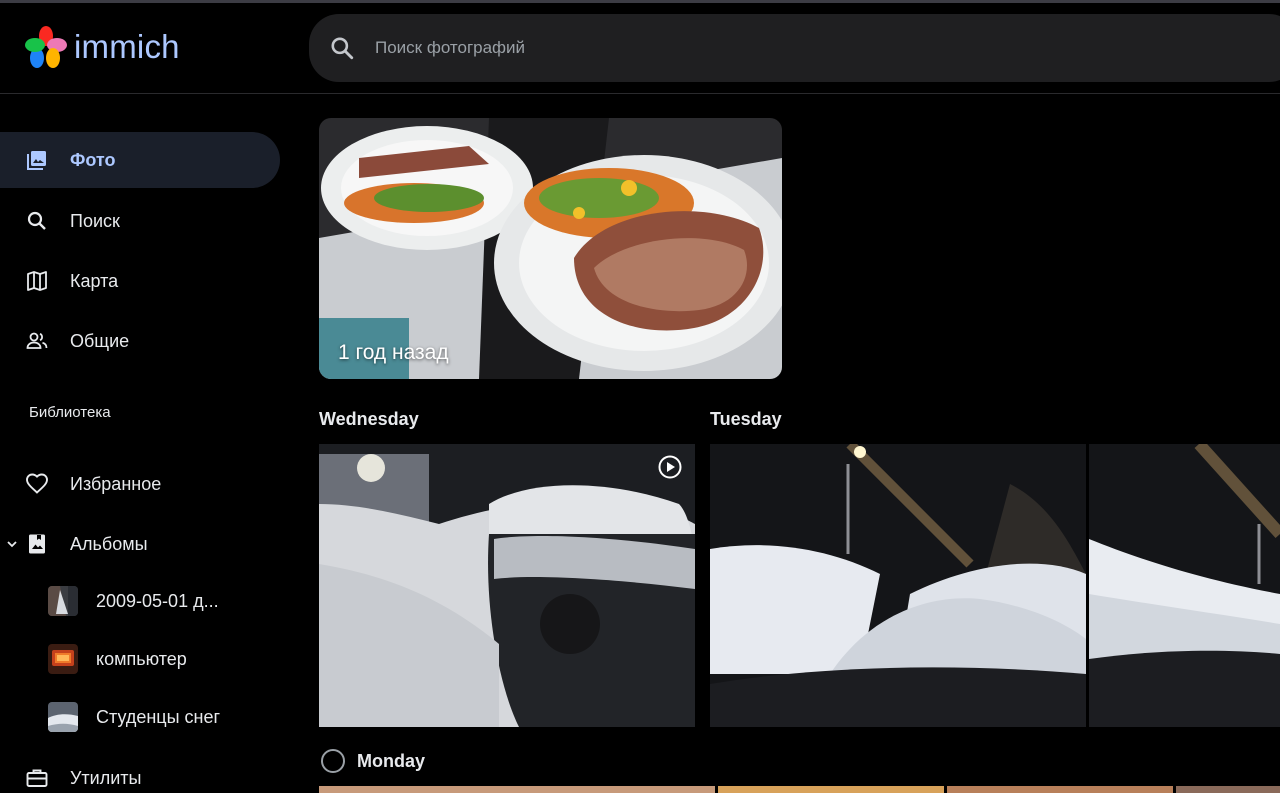 Image resolution: width=1280 pixels, height=793 pixels. I want to click on album-item: Студенцы снег, so click(134, 717).